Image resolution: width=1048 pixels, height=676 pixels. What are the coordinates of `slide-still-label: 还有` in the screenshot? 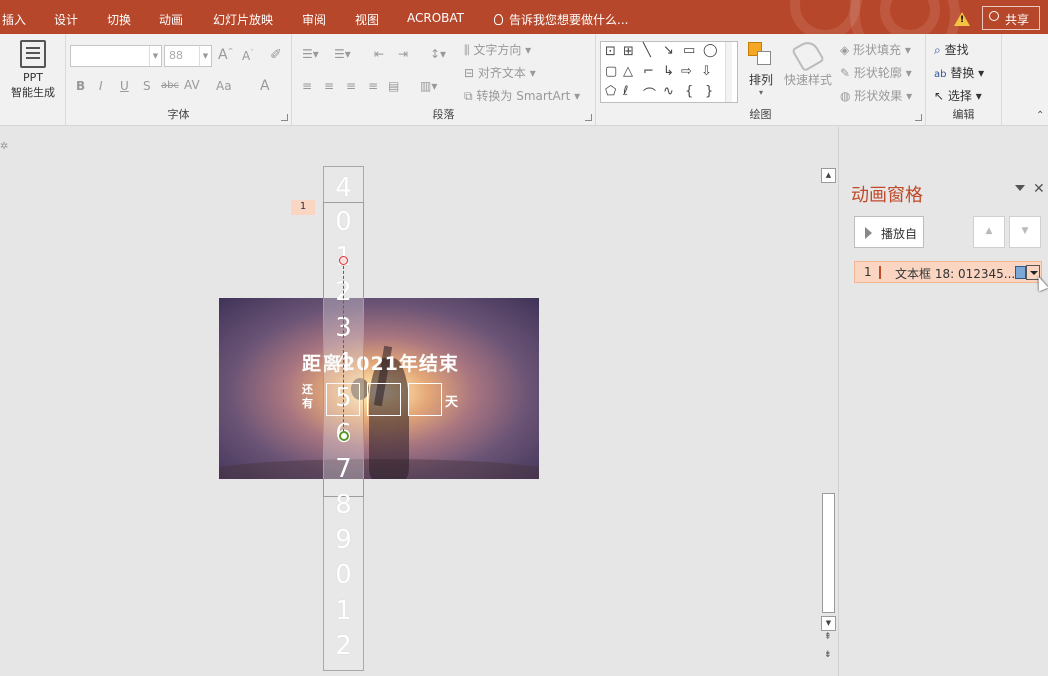 It's located at (309, 397).